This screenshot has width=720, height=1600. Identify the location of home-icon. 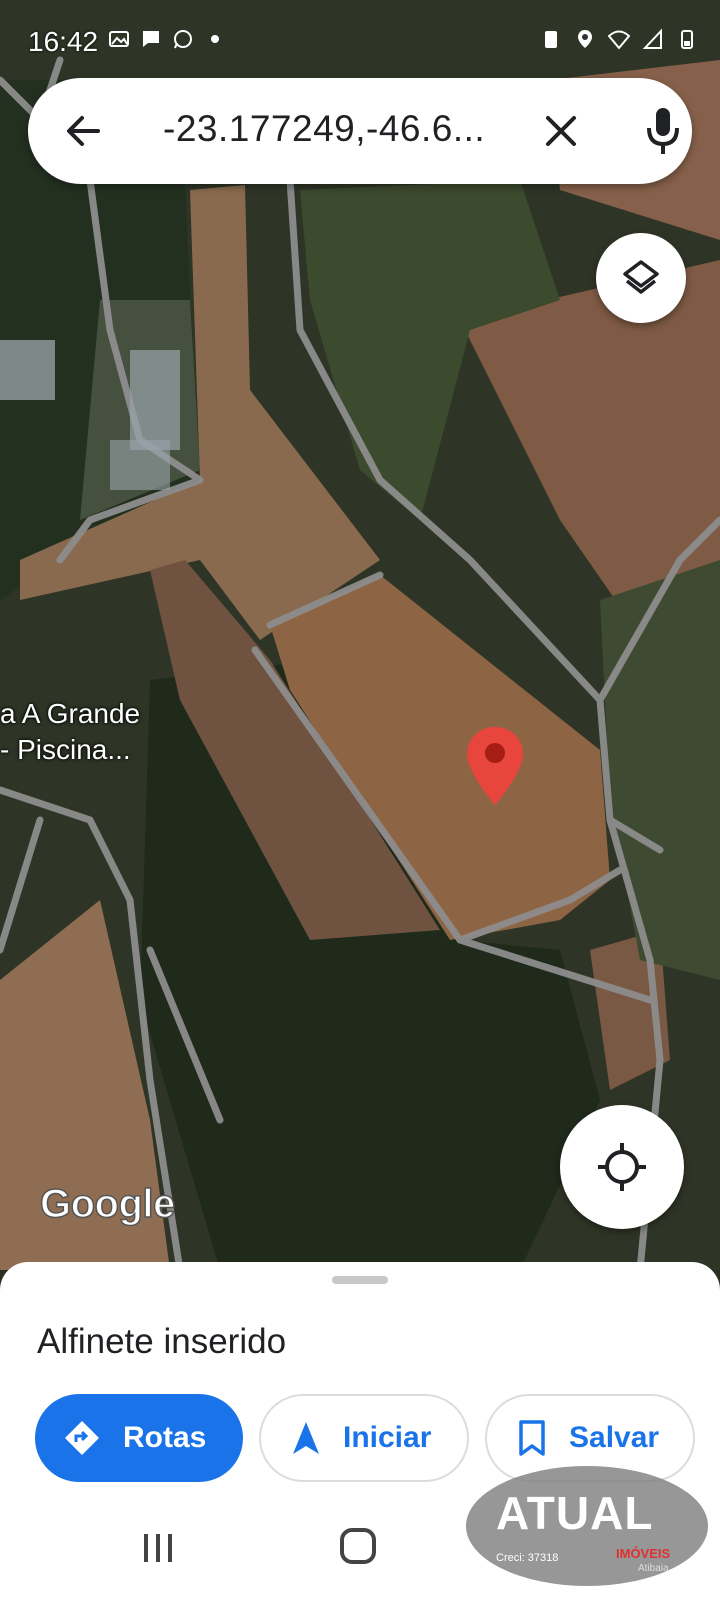
(358, 1546).